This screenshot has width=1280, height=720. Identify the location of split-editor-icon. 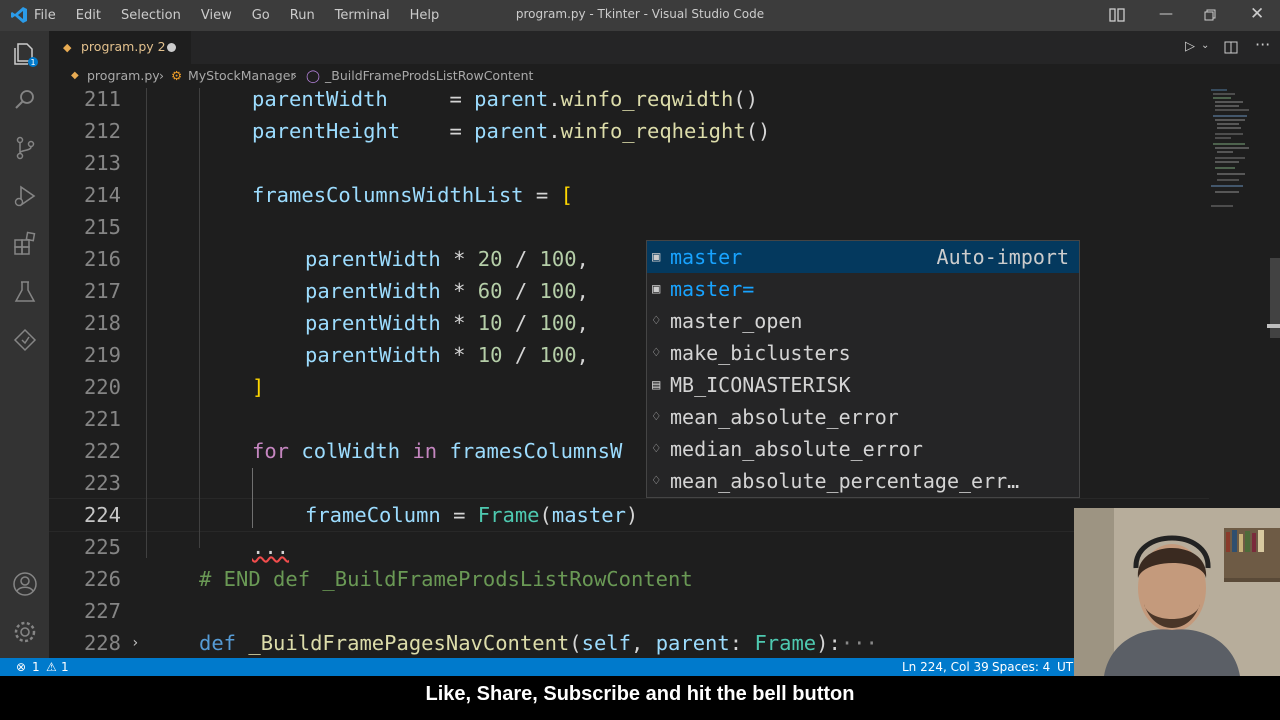
(1231, 47).